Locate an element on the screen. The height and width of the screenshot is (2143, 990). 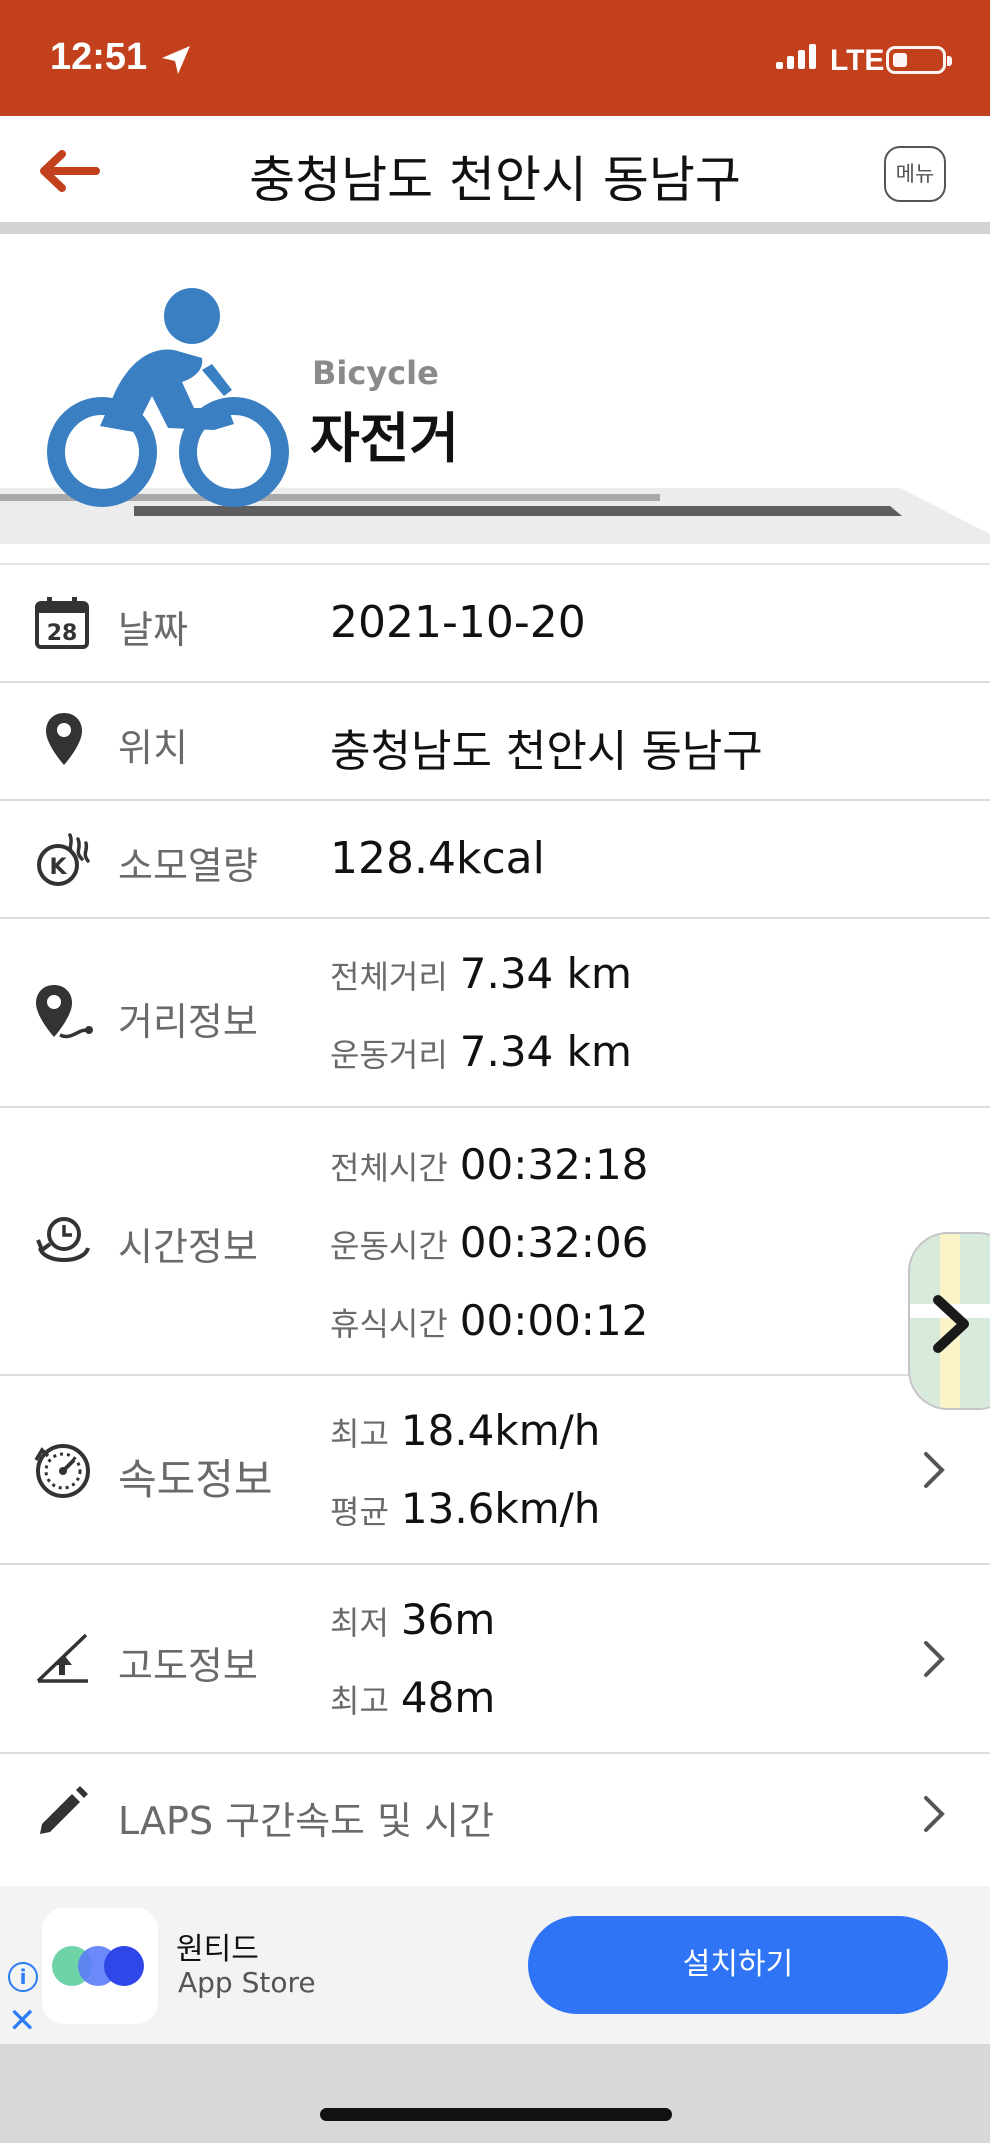
row-speed: 속도정보 최고 18.4km/h 평균 13.6km/h is located at coordinates (495, 1470).